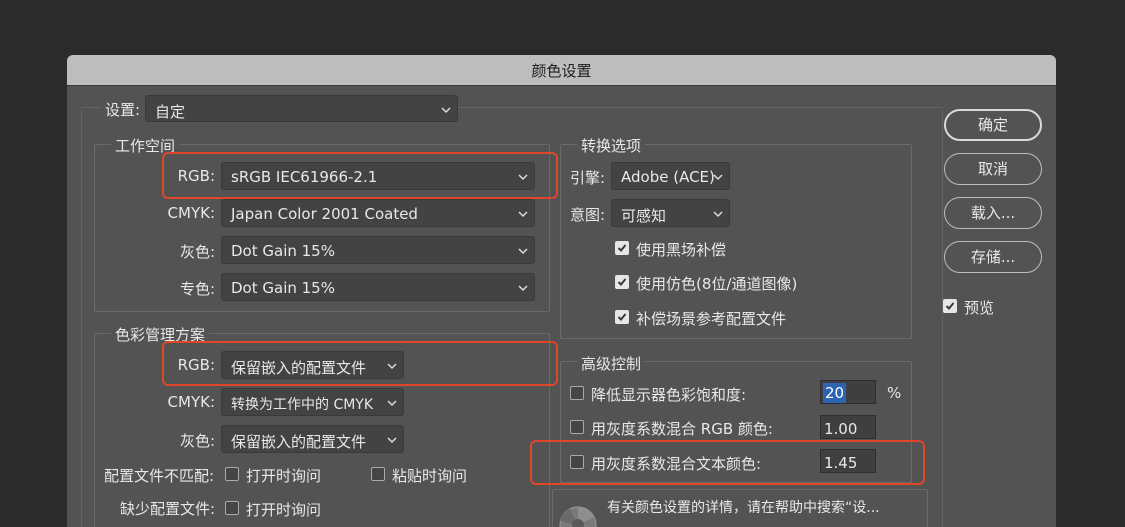 This screenshot has height=527, width=1125. What do you see at coordinates (611, 363) in the screenshot?
I see `advanced-legend: 高级控制` at bounding box center [611, 363].